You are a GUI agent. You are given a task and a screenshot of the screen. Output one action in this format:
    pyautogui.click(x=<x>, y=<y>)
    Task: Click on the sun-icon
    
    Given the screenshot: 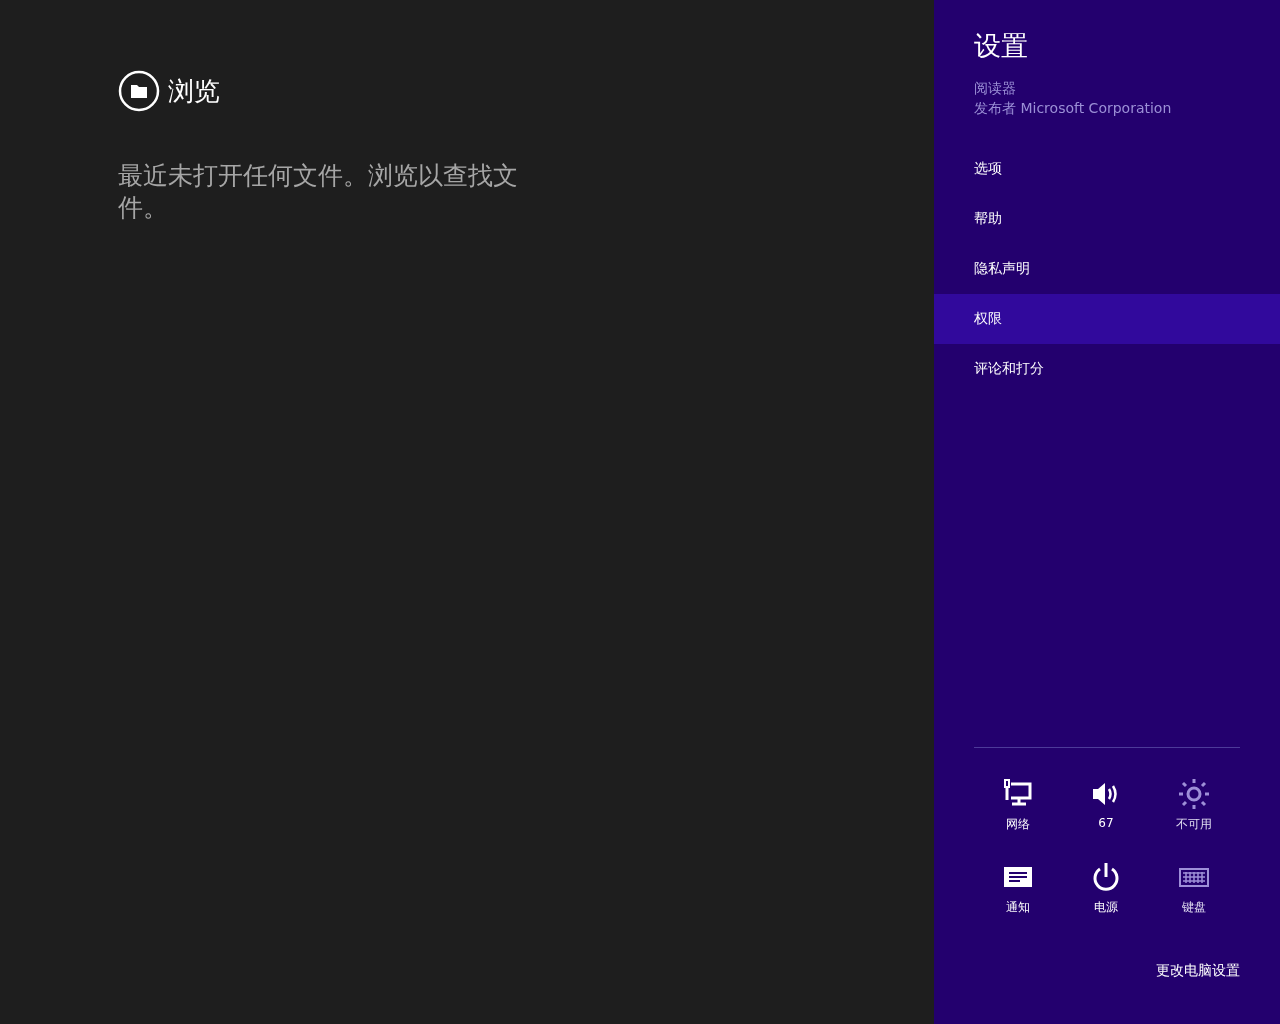 What is the action you would take?
    pyautogui.click(x=1194, y=794)
    